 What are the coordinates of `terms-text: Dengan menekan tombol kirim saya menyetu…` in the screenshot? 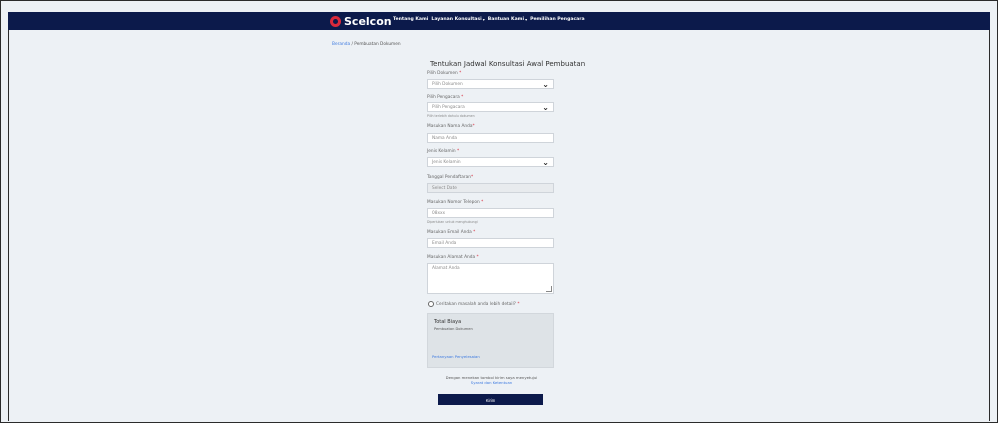 It's located at (491, 380).